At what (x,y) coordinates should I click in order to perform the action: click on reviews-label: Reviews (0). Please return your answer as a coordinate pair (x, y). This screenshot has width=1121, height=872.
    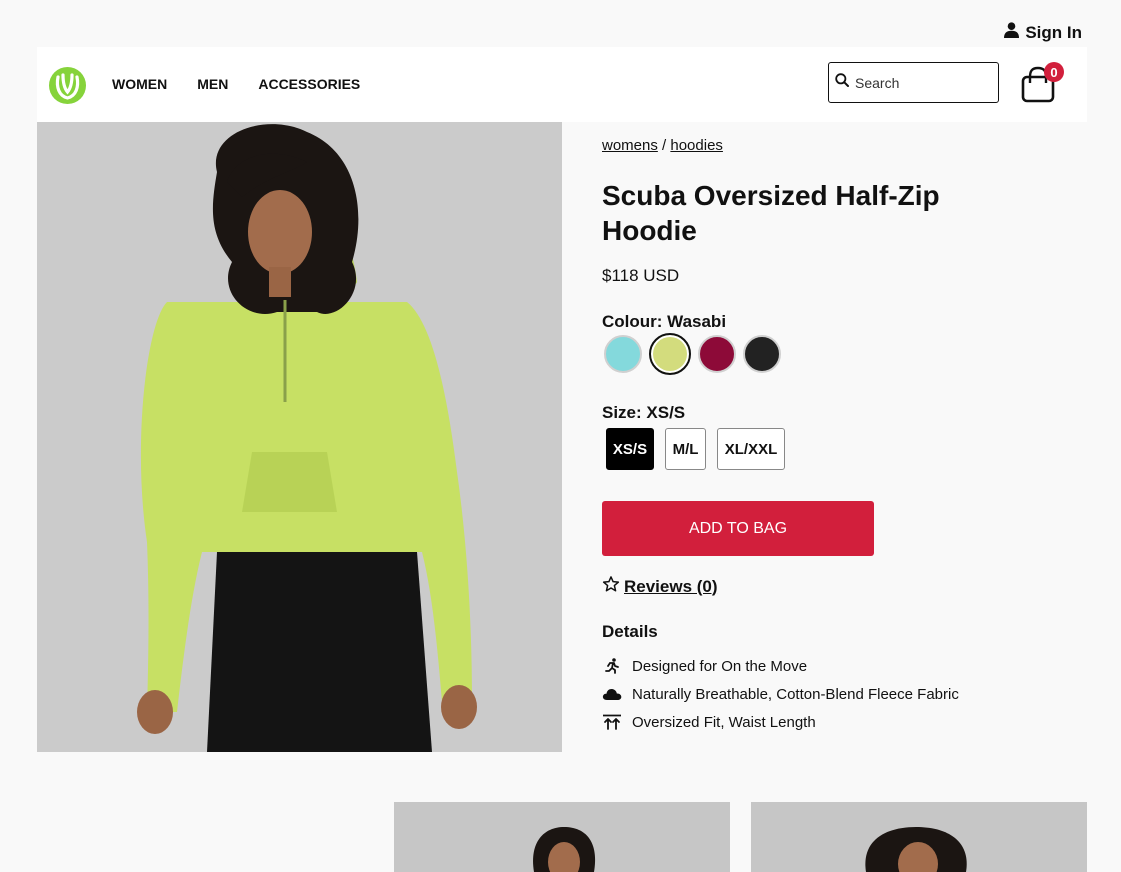
    Looking at the image, I should click on (671, 586).